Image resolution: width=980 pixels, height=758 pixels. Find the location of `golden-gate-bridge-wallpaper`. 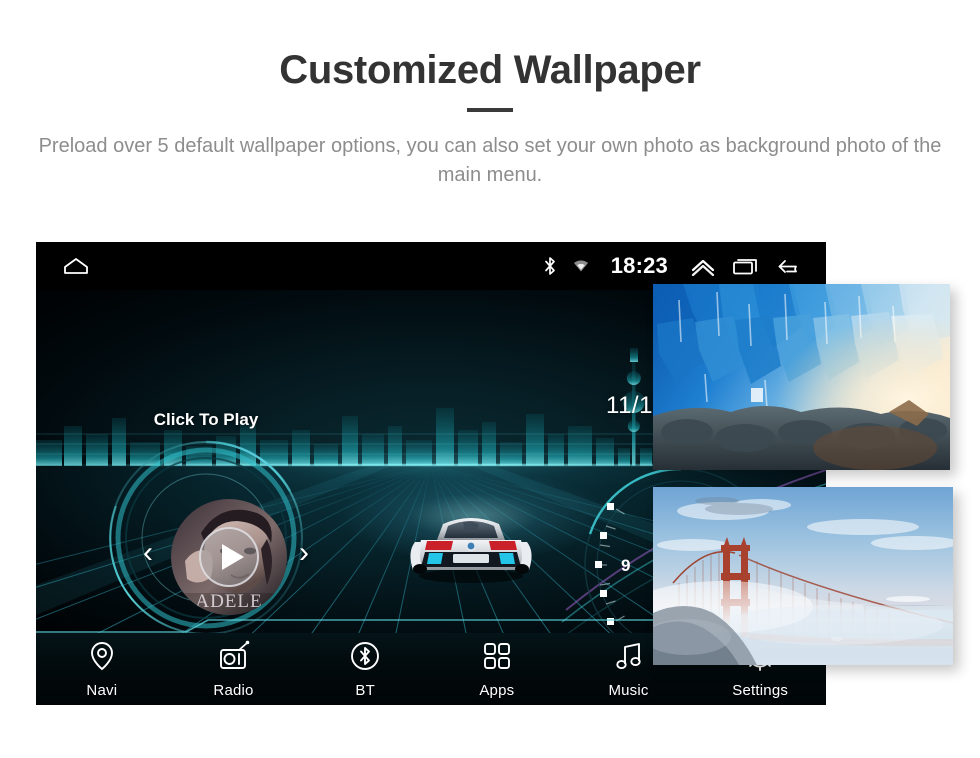

golden-gate-bridge-wallpaper is located at coordinates (803, 576).